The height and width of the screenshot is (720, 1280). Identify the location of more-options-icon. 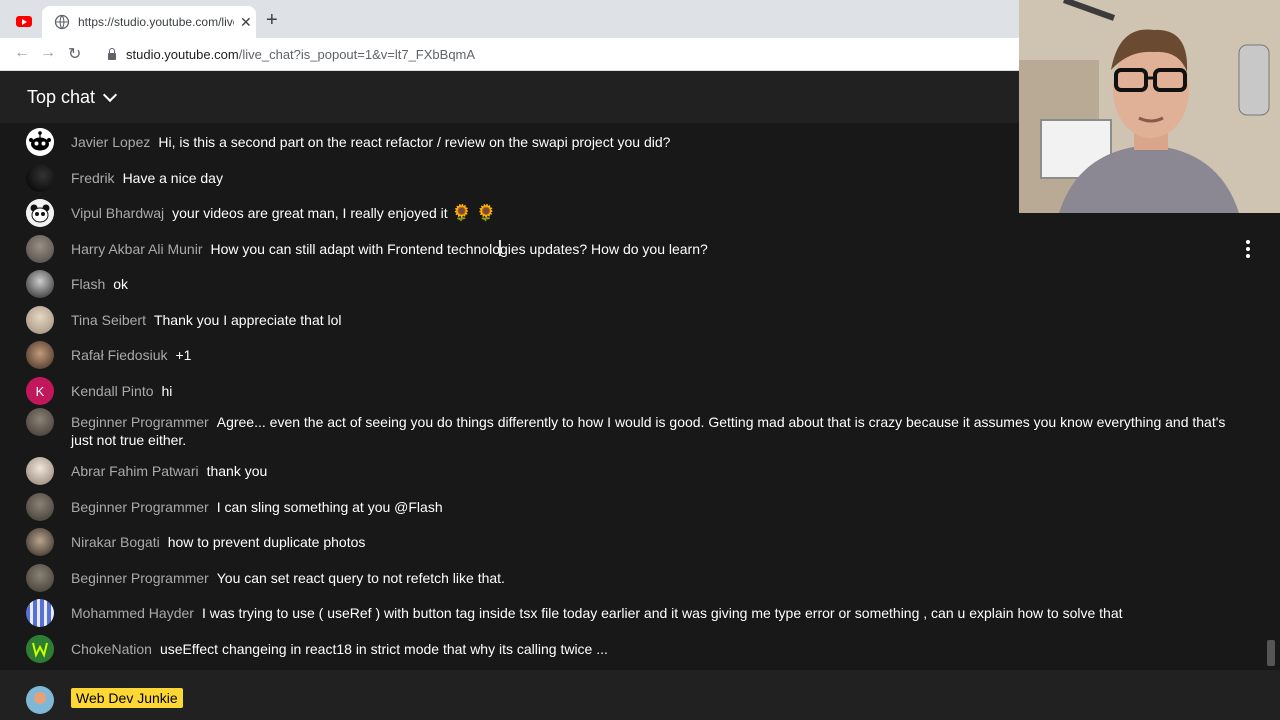
(1248, 249).